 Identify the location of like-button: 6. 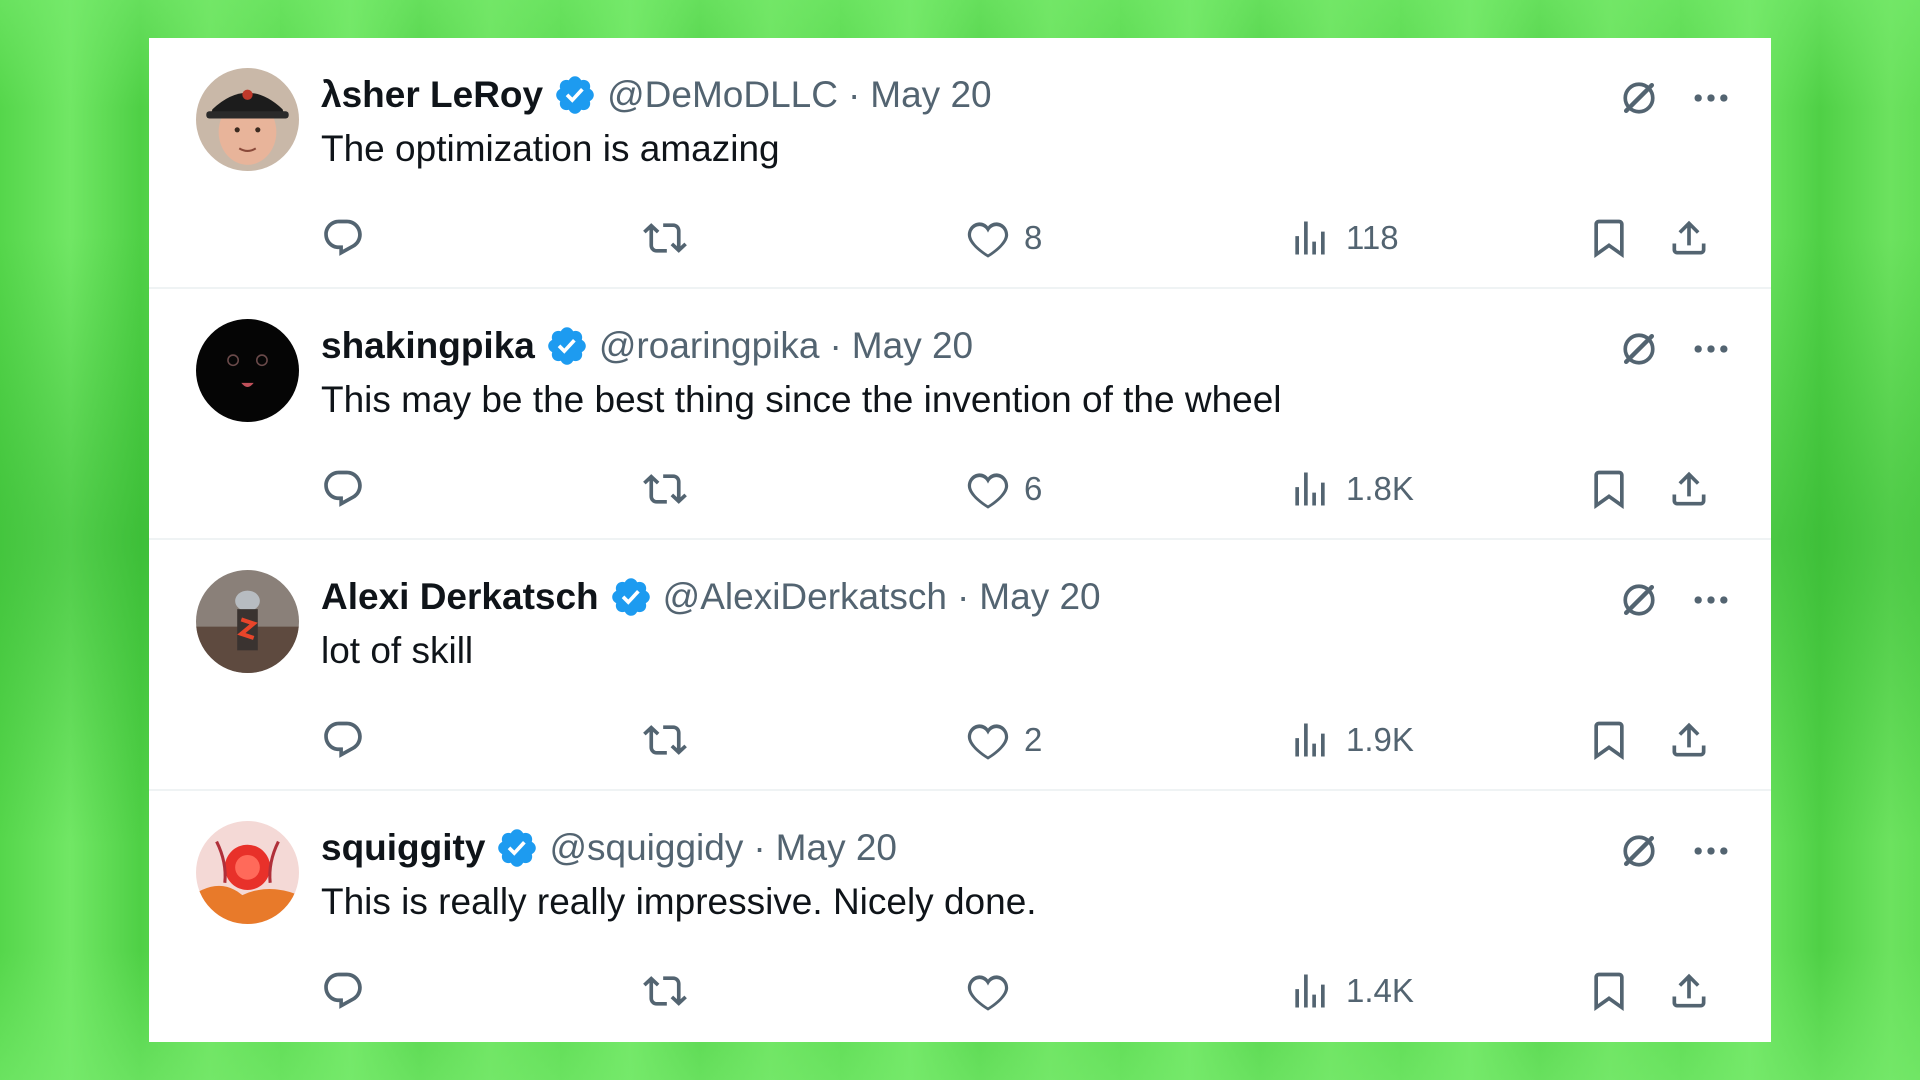
(1004, 489).